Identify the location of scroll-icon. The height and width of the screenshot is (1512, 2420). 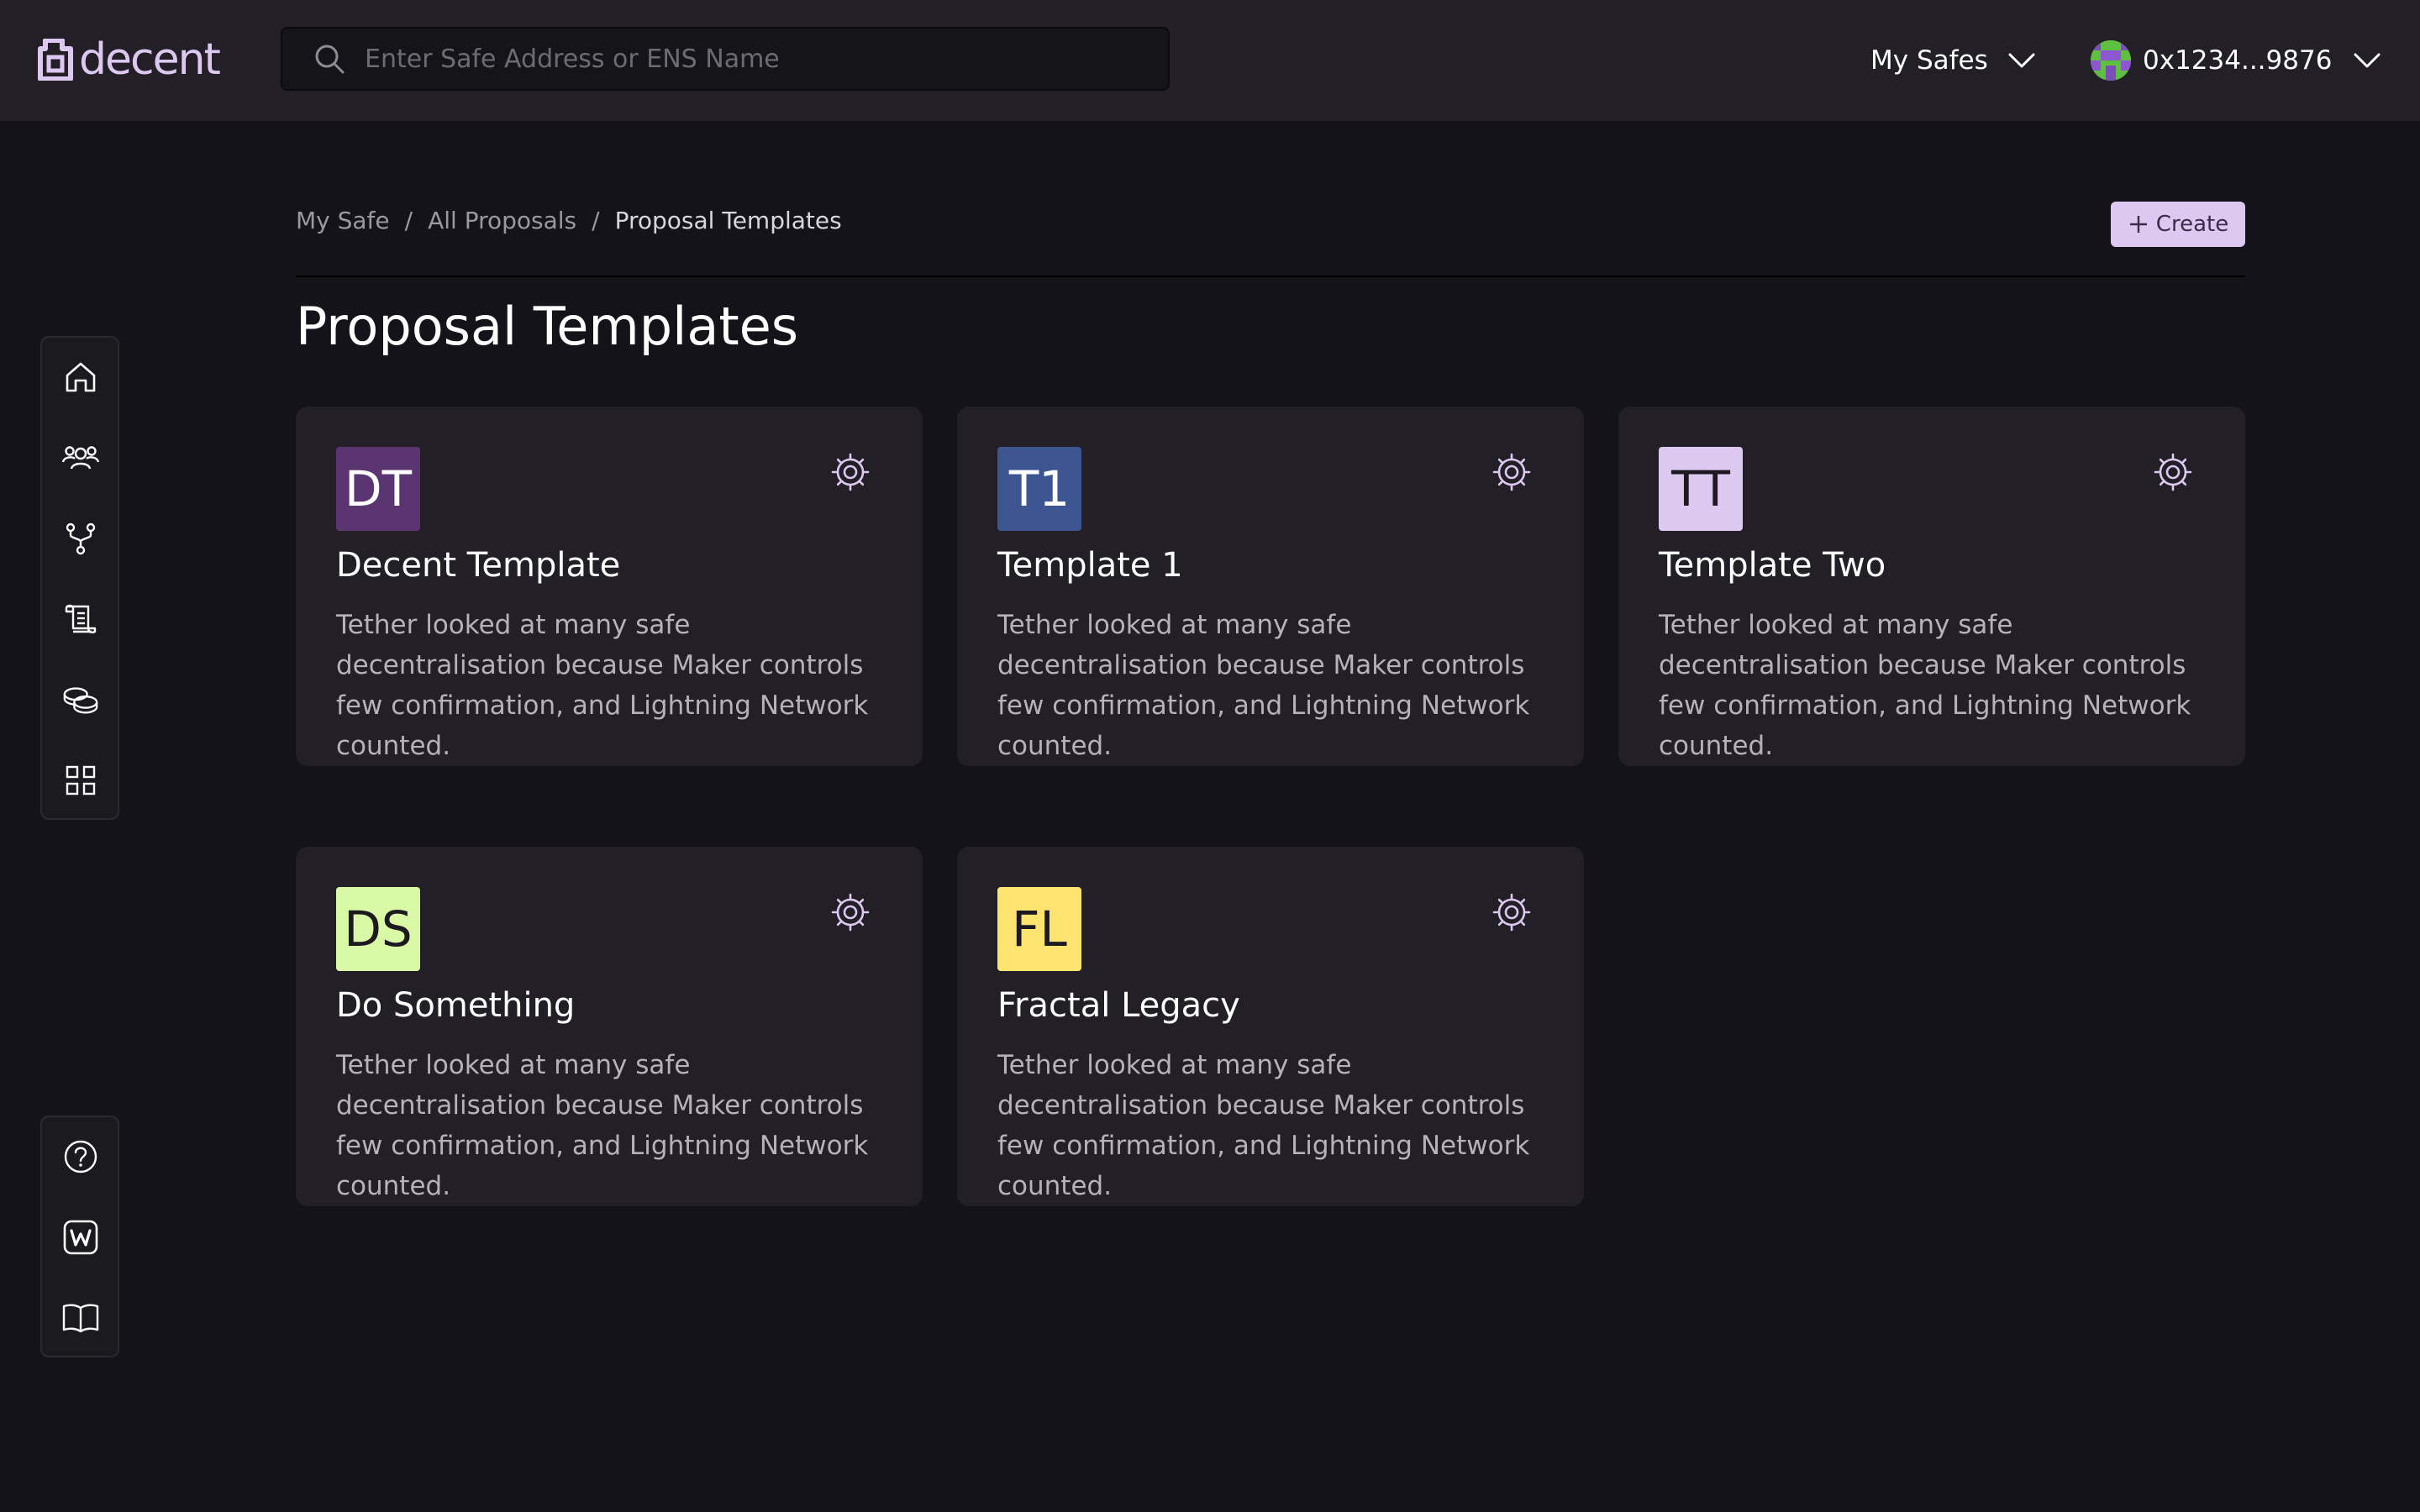
(81, 618).